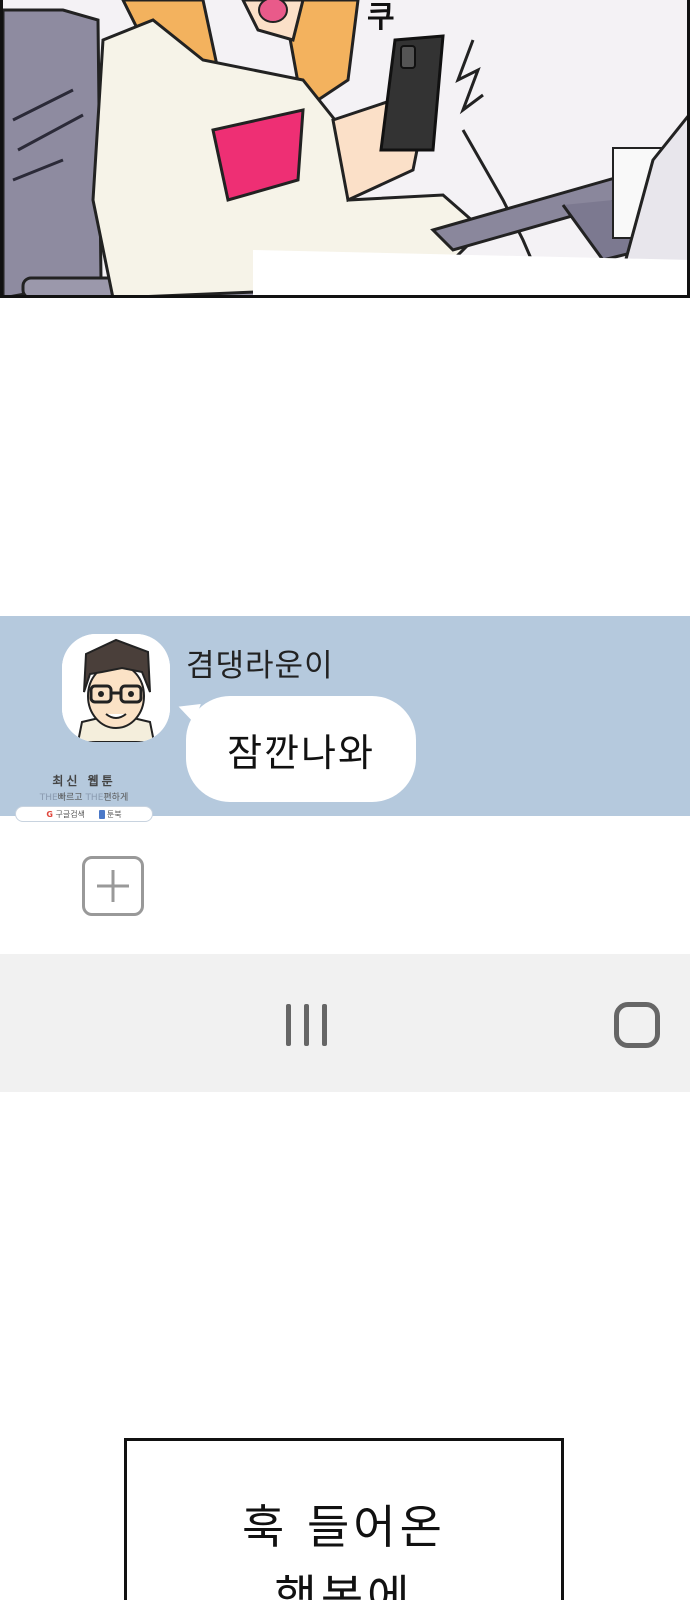 This screenshot has height=1600, width=690. I want to click on toonbook-label: 툰북, so click(110, 814).